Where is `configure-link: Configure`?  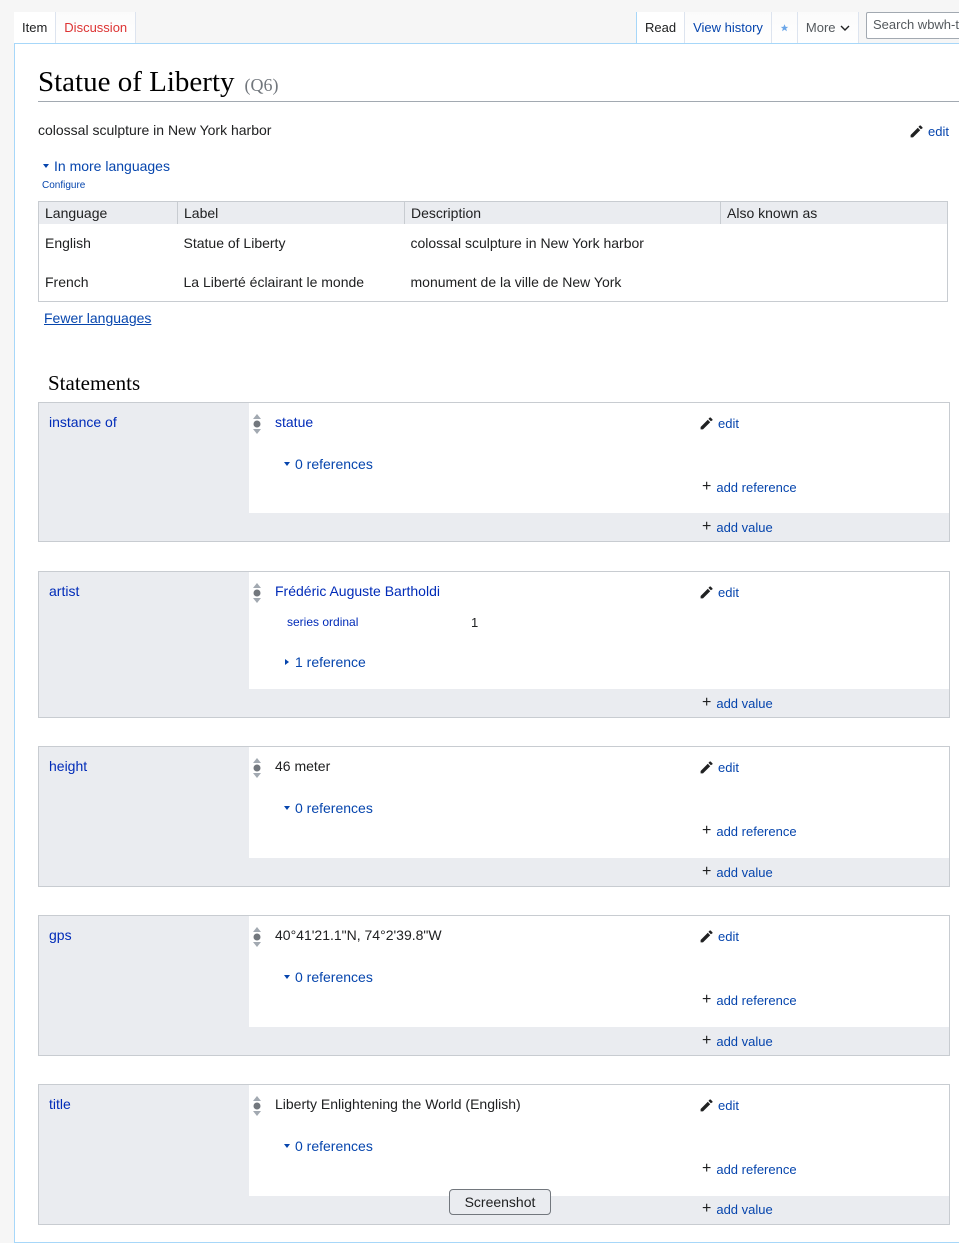
configure-link: Configure is located at coordinates (63, 185).